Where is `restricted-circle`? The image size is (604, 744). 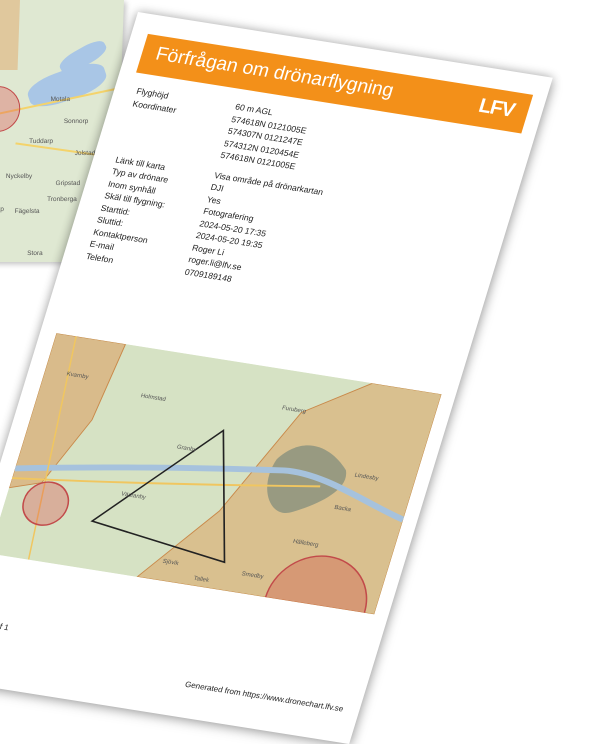
restricted-circle is located at coordinates (10, 109).